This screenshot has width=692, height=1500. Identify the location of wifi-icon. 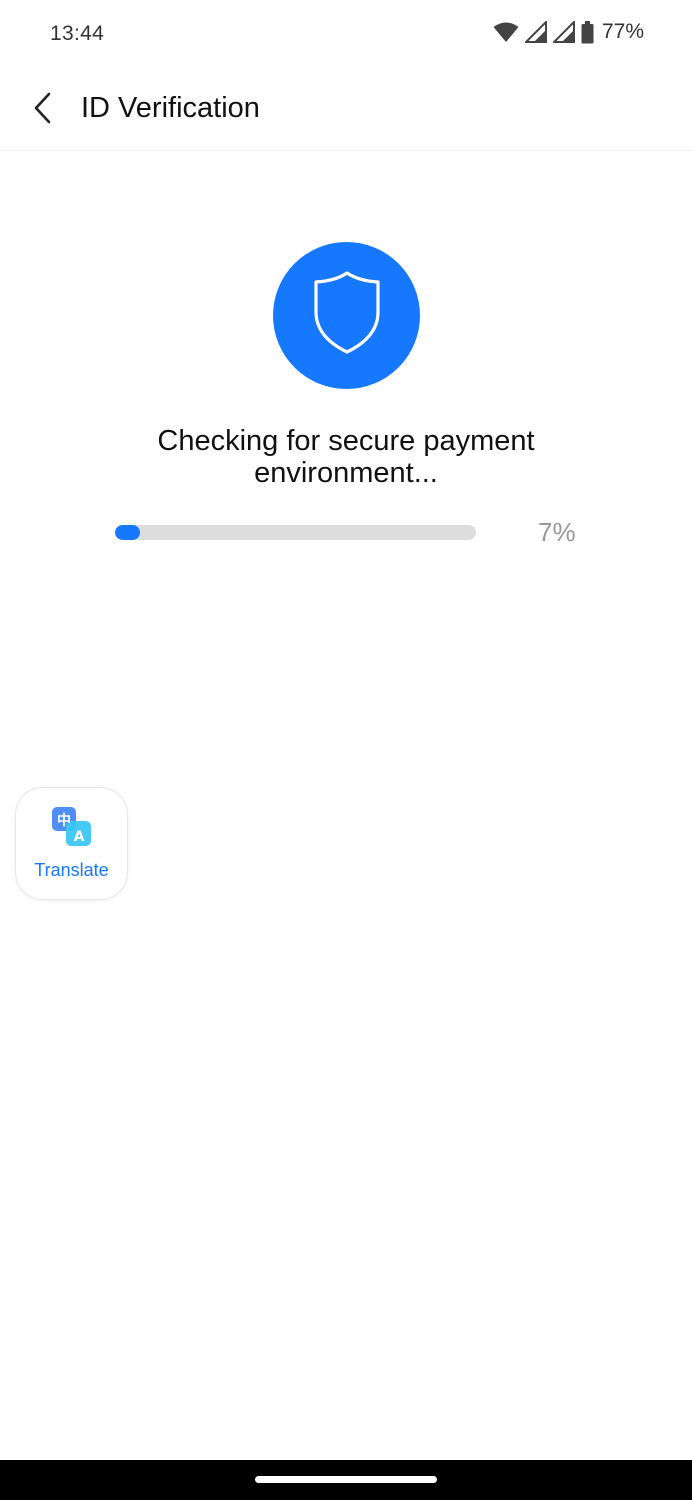
(506, 32).